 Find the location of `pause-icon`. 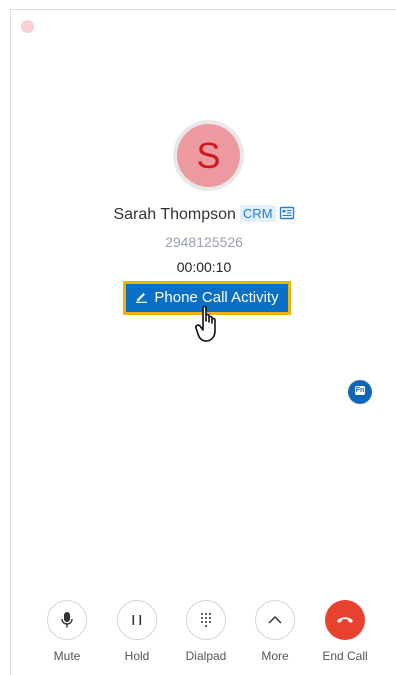

pause-icon is located at coordinates (137, 620).